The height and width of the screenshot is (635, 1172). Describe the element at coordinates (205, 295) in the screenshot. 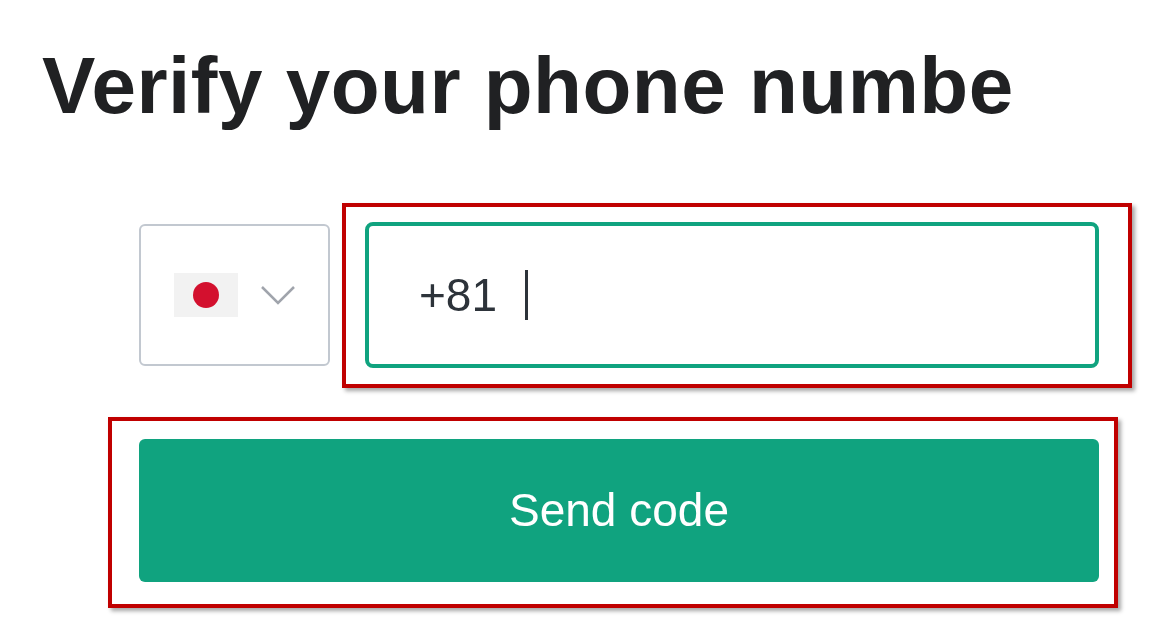

I see `flag-icon` at that location.